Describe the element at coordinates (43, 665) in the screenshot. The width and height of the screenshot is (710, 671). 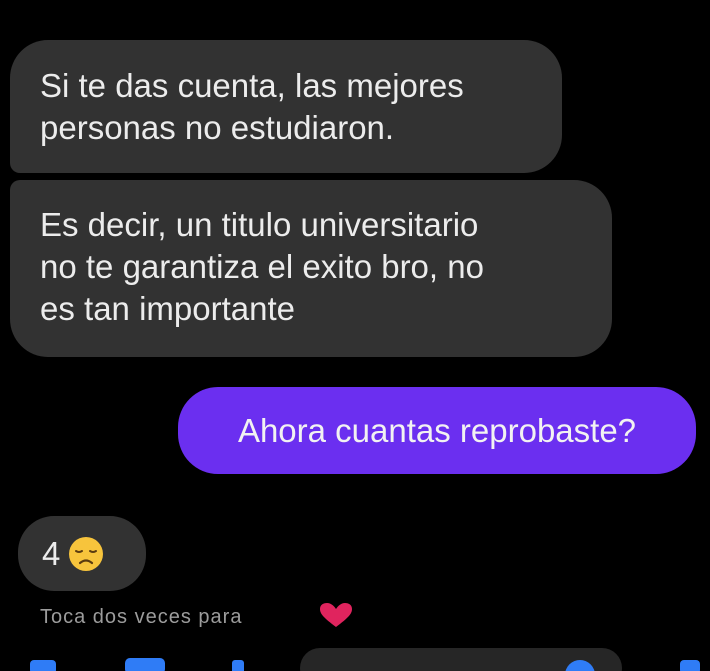
I see `more-actions-icon` at that location.